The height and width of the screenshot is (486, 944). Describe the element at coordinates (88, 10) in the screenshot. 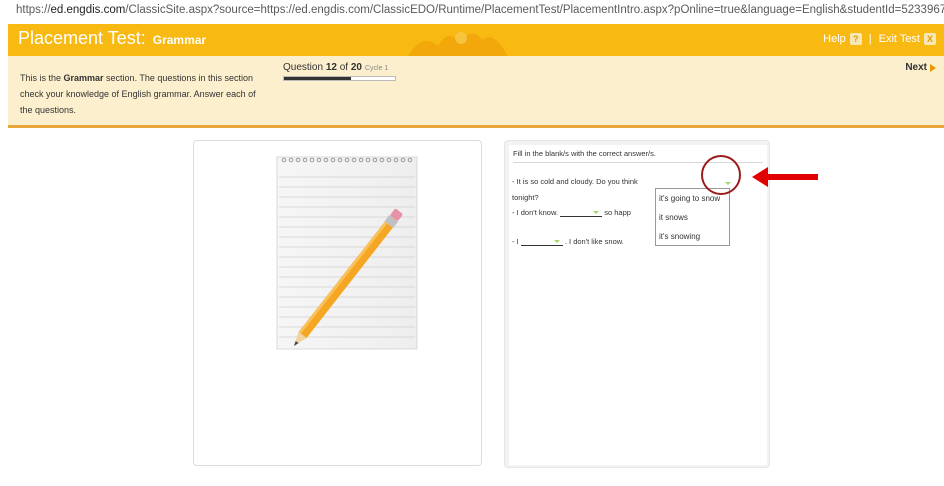

I see `url-host: ed.engdis.com` at that location.